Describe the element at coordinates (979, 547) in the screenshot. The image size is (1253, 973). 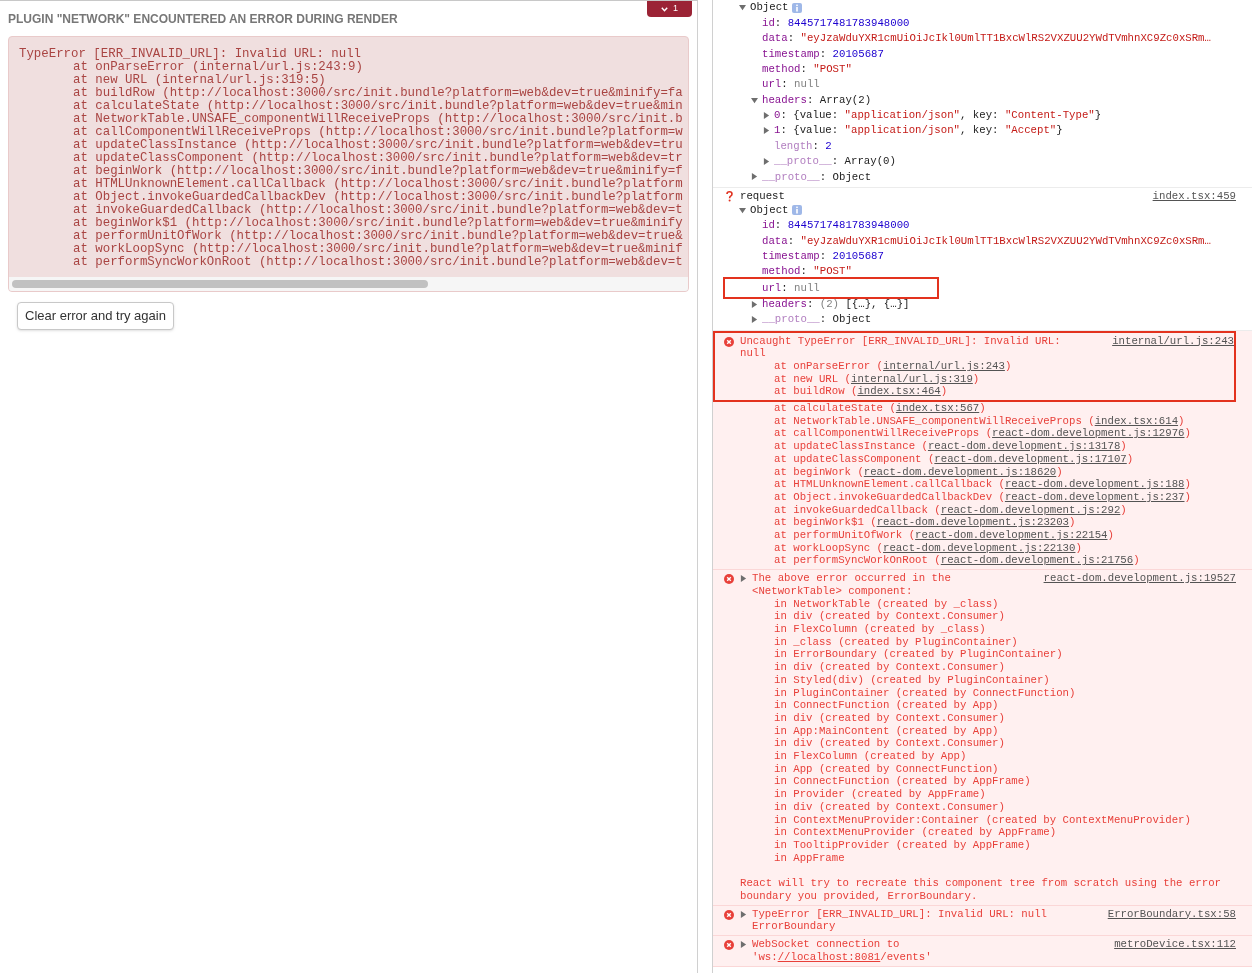
I see `source-link: react-dom.development.js:22130` at that location.